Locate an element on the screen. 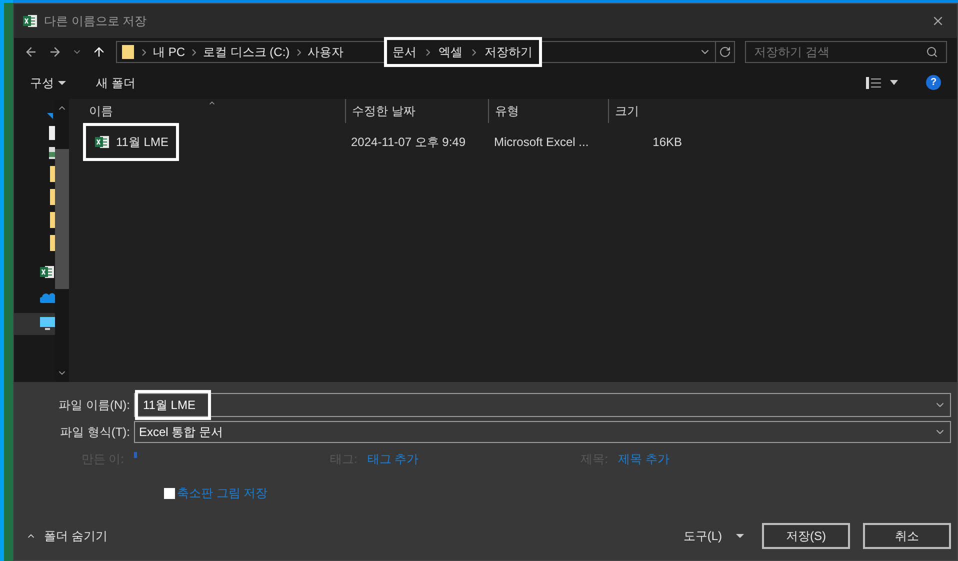 Image resolution: width=958 pixels, height=561 pixels. column-header: 유형 is located at coordinates (548, 111).